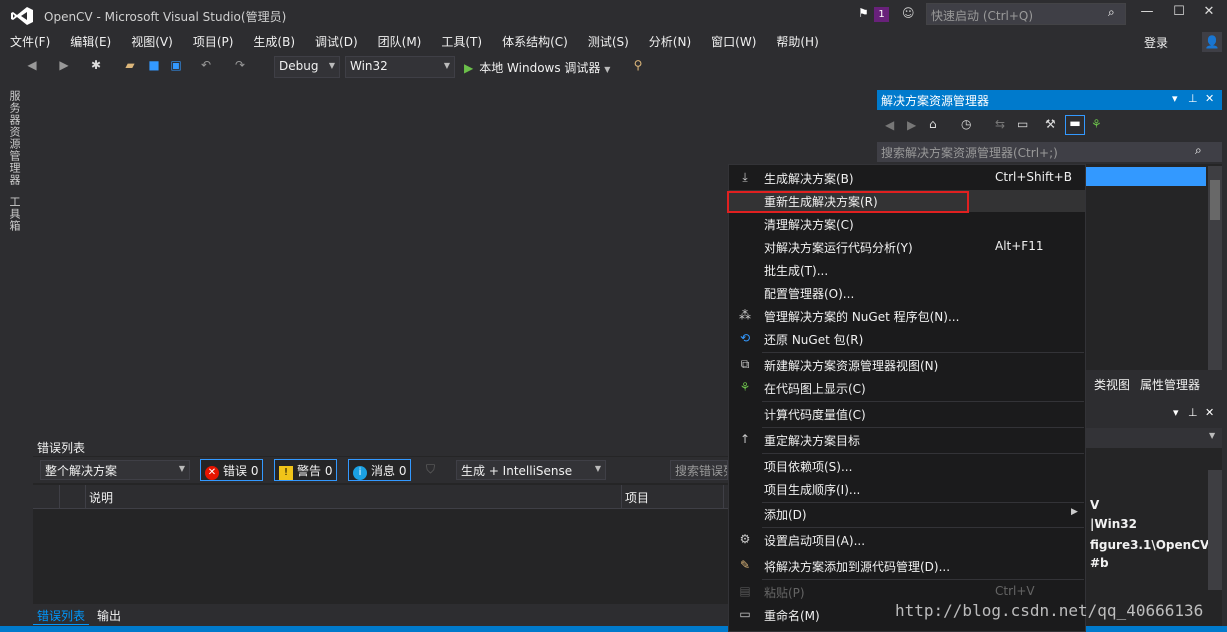 This screenshot has width=1227, height=632. I want to click on menu-item-calculate-metrics: 计算代码度量值(C), so click(907, 414).